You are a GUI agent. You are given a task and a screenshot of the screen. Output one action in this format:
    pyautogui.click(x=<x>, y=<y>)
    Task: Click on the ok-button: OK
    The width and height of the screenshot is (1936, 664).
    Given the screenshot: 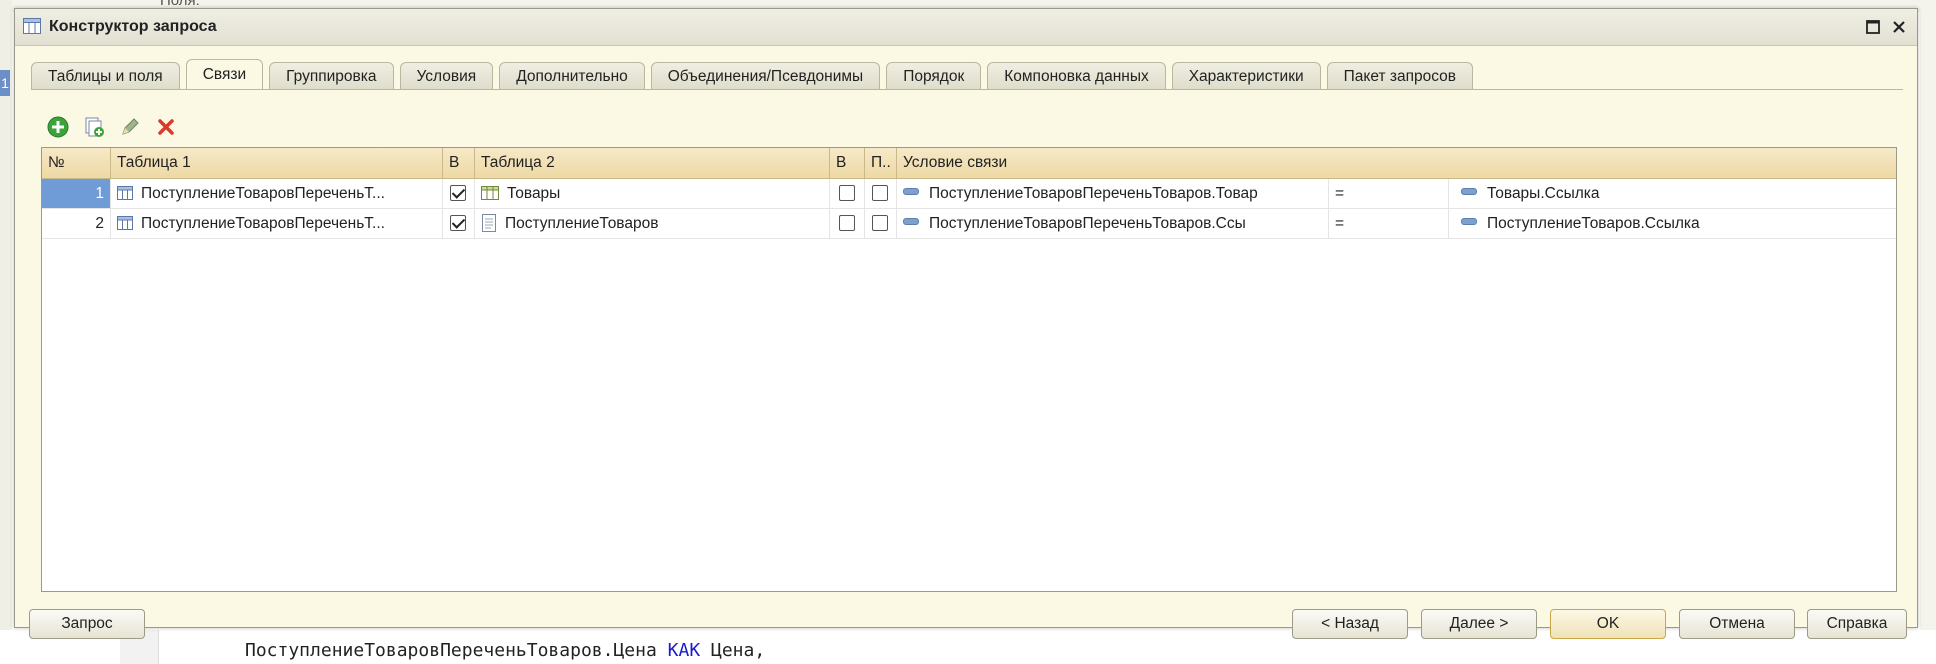 What is the action you would take?
    pyautogui.click(x=1608, y=624)
    